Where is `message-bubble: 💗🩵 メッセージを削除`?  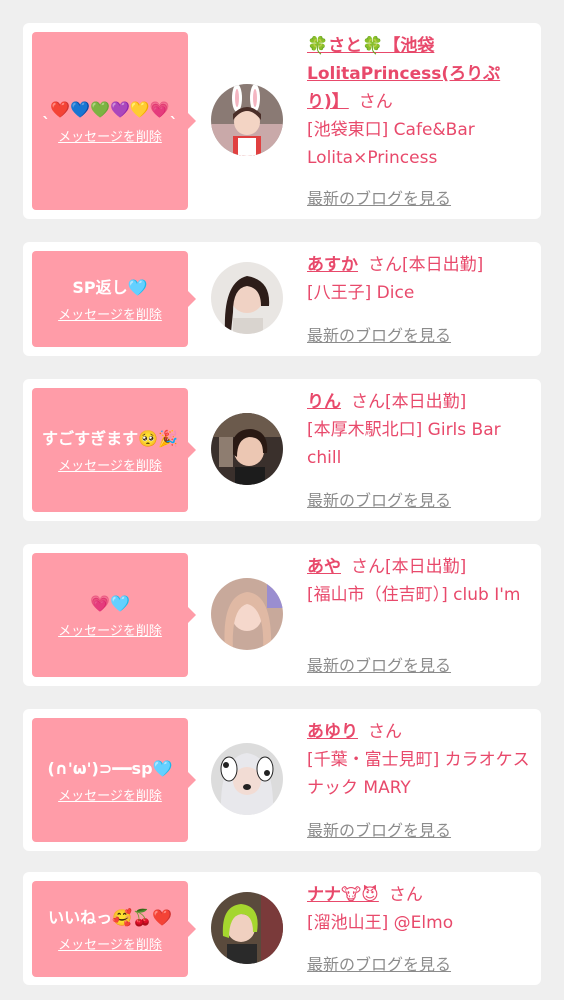 message-bubble: 💗🩵 メッセージを削除 is located at coordinates (114, 615).